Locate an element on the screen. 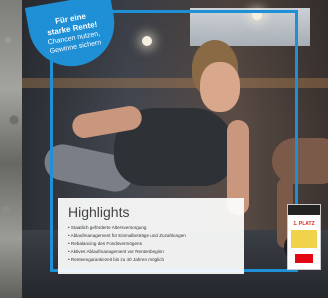 The width and height of the screenshot is (328, 298). list-item: Rebalancing des Fondsvermögens is located at coordinates (151, 244).